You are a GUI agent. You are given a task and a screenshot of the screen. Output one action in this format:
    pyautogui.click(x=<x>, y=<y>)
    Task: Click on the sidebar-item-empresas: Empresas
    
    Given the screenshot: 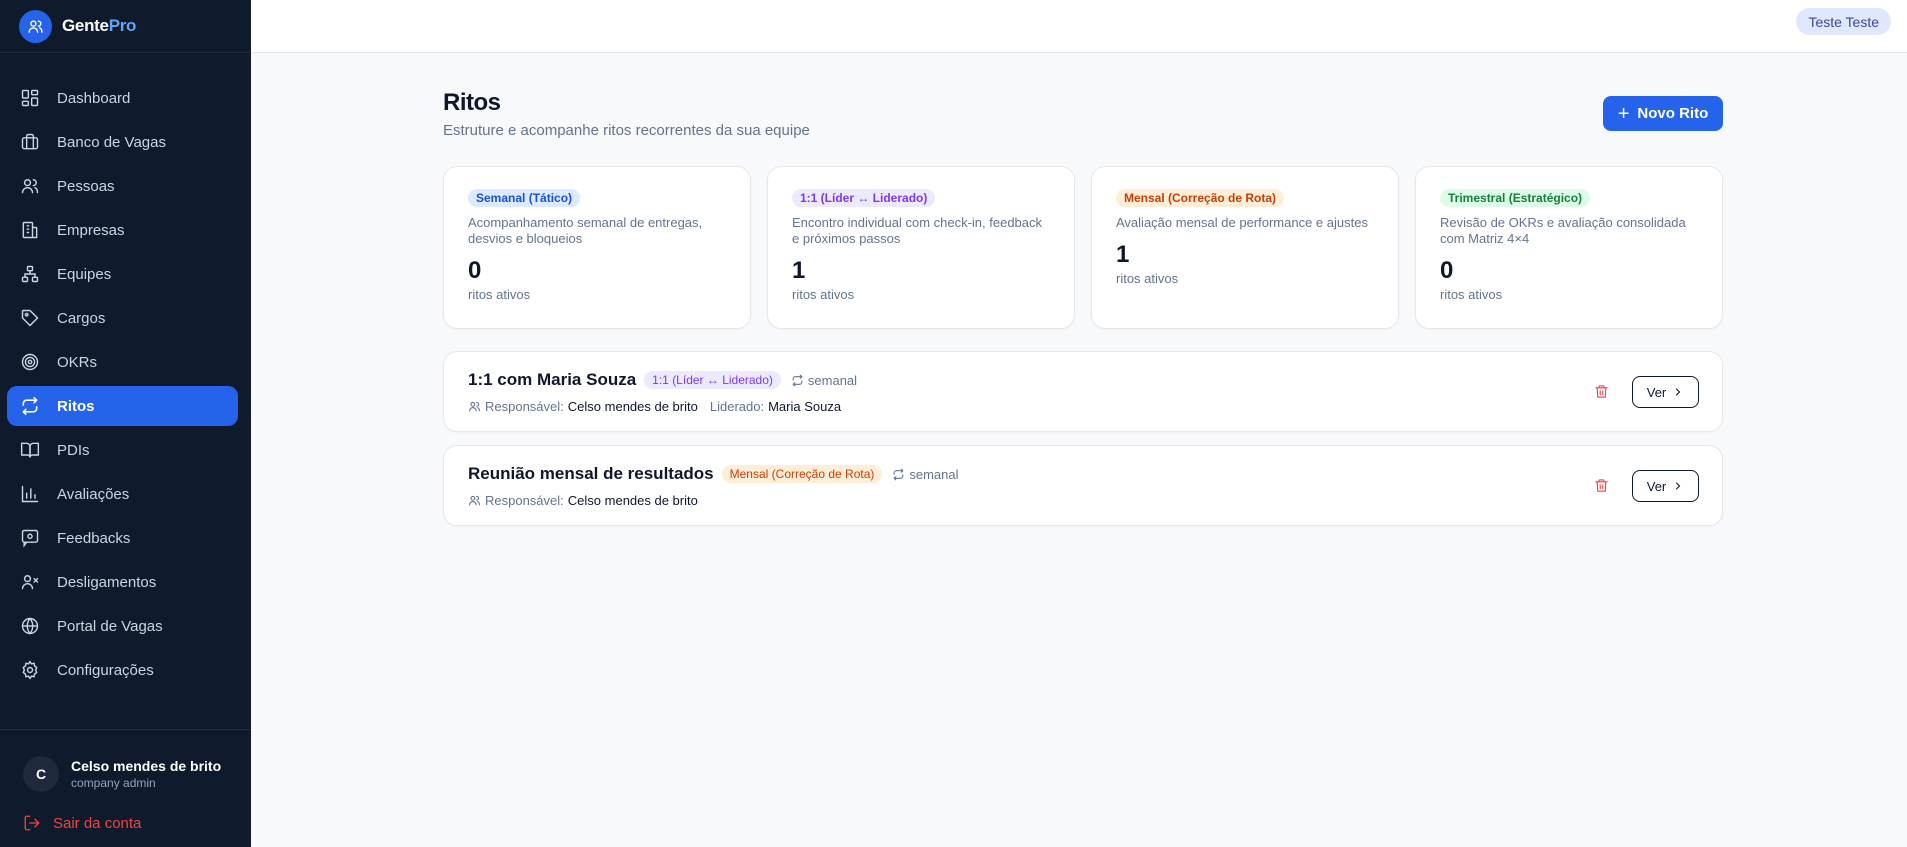 What is the action you would take?
    pyautogui.click(x=122, y=230)
    